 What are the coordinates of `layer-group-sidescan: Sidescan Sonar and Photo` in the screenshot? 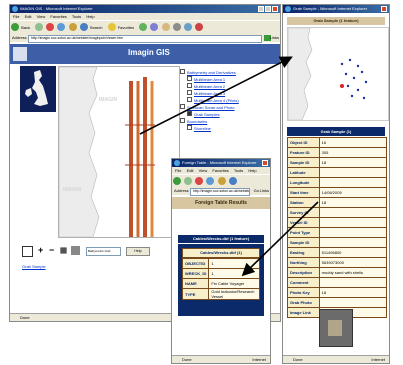 It's located at (230, 107).